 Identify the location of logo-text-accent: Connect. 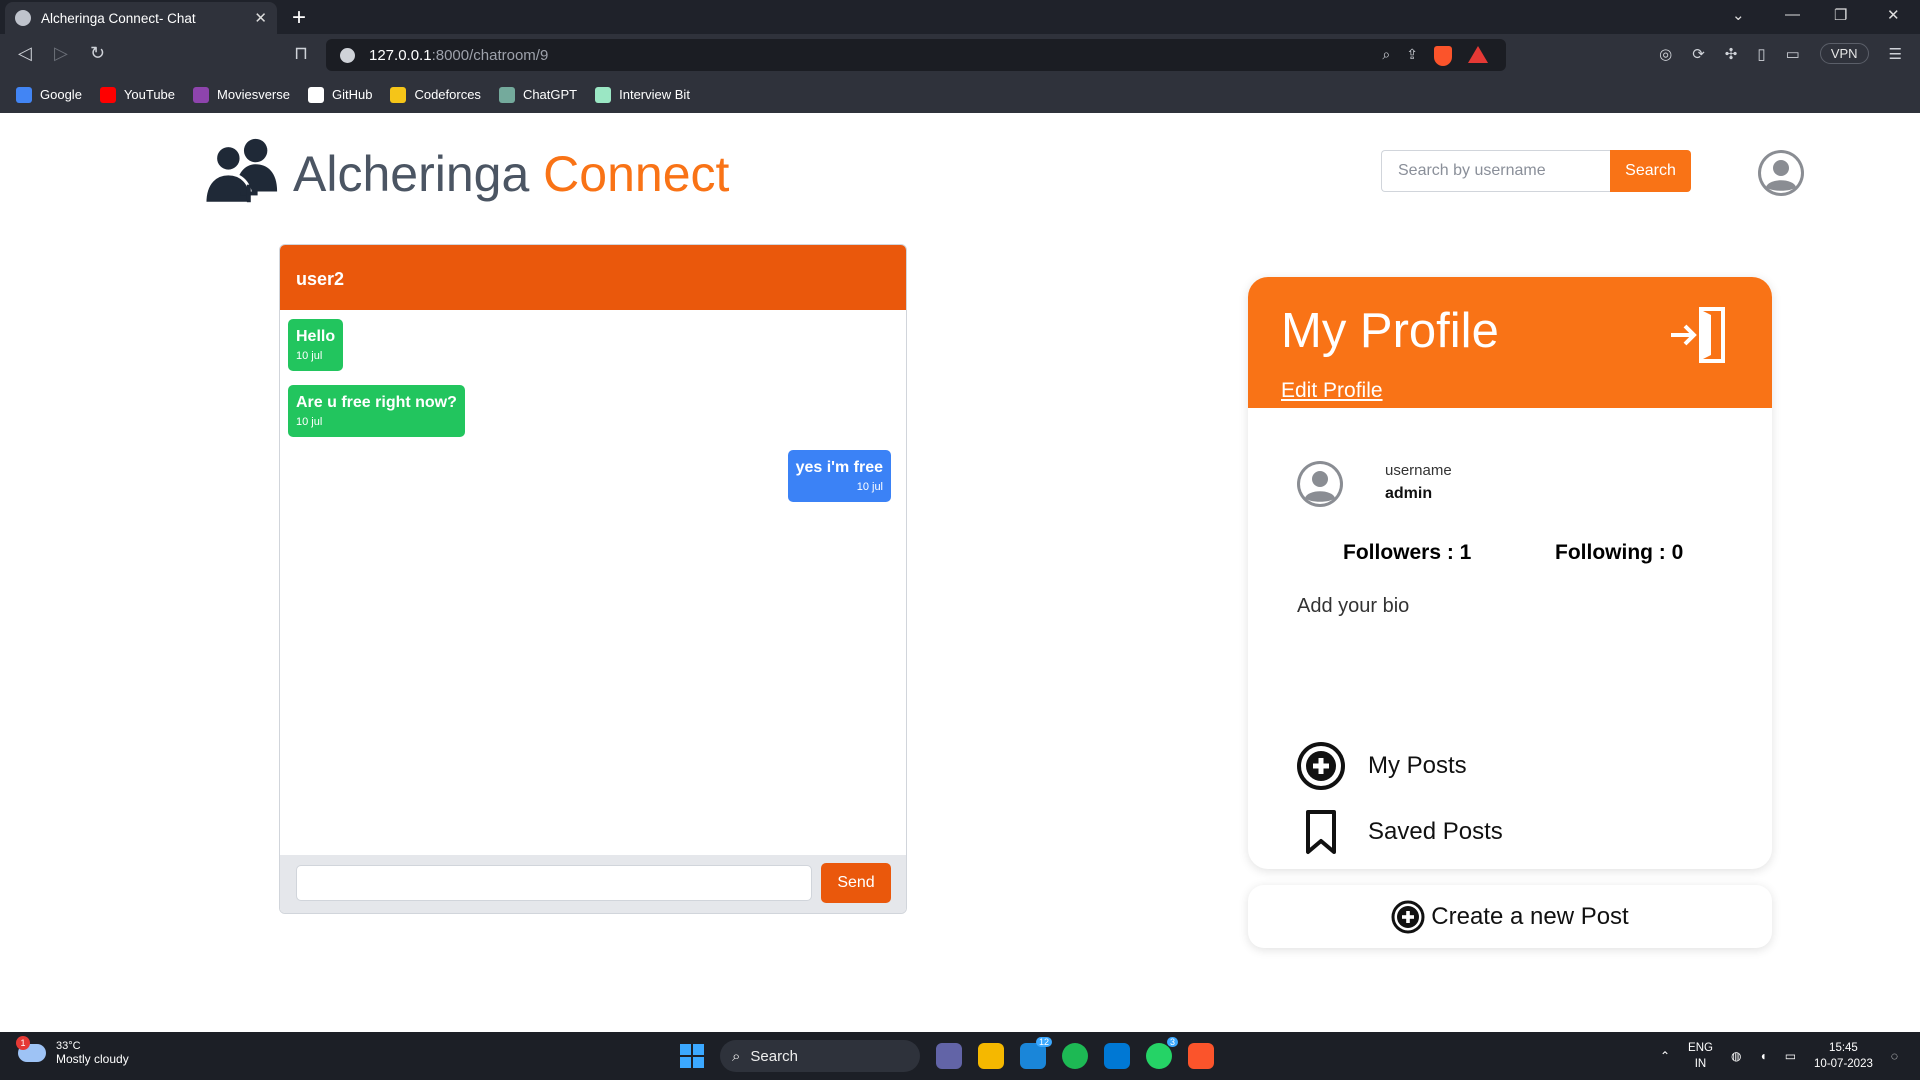
(636, 174).